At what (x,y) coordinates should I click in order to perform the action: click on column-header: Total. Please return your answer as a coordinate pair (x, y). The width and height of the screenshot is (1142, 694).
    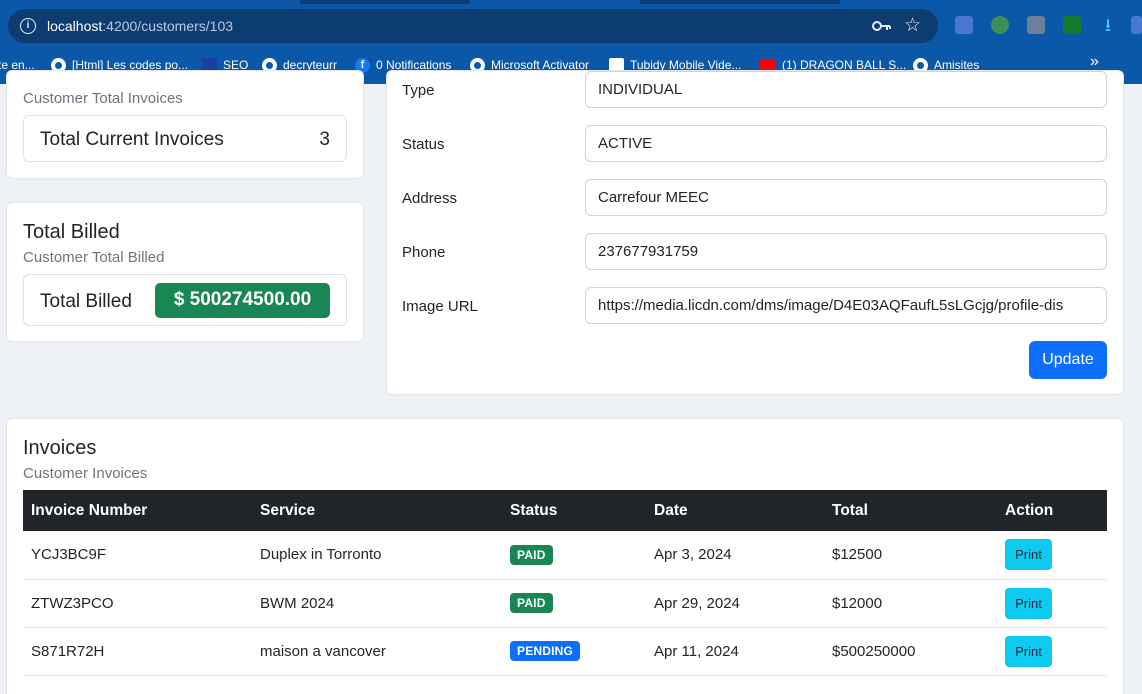
    Looking at the image, I should click on (910, 510).